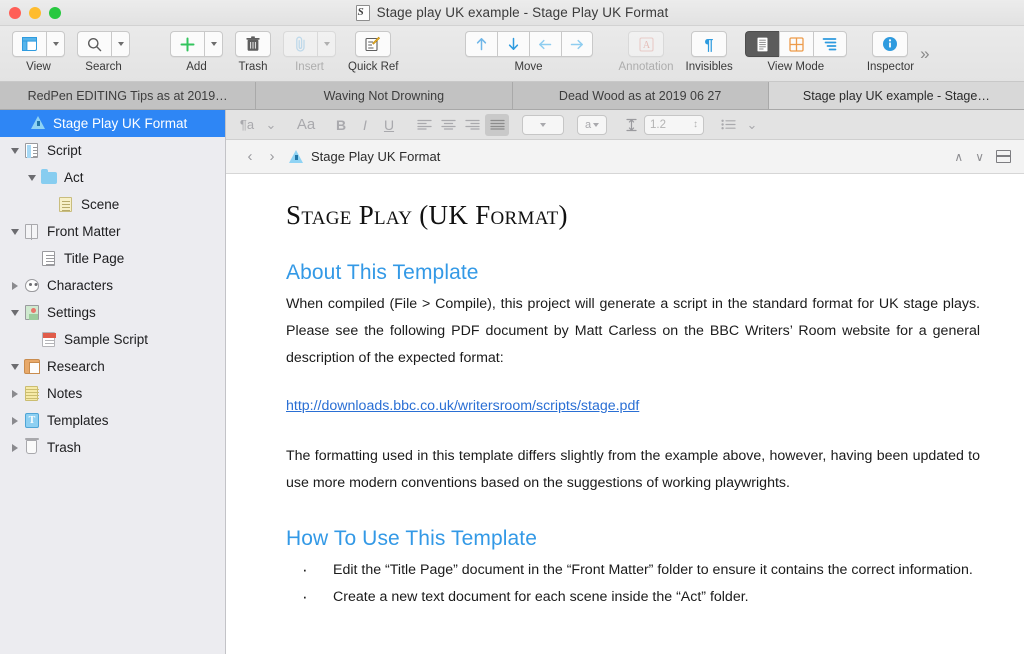 The image size is (1024, 654). What do you see at coordinates (112, 339) in the screenshot?
I see `sidebar-item-sample-script: Sample Script` at bounding box center [112, 339].